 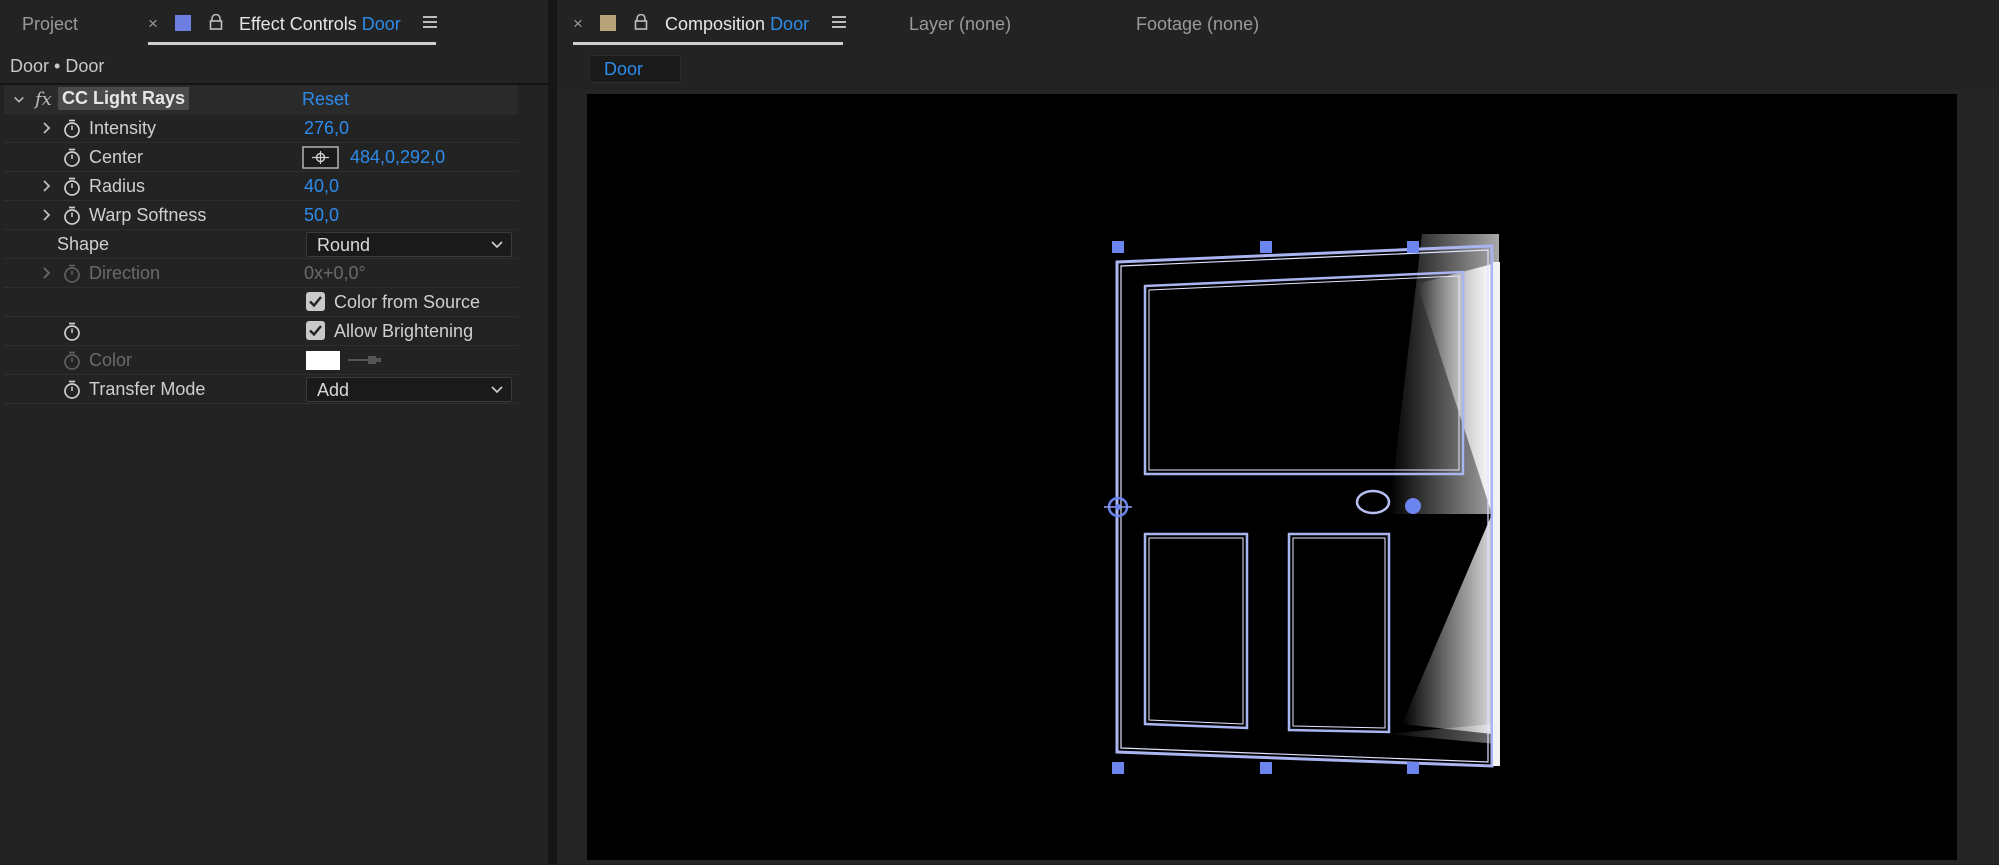 I want to click on warp-softness-value: 50,0, so click(x=321, y=215).